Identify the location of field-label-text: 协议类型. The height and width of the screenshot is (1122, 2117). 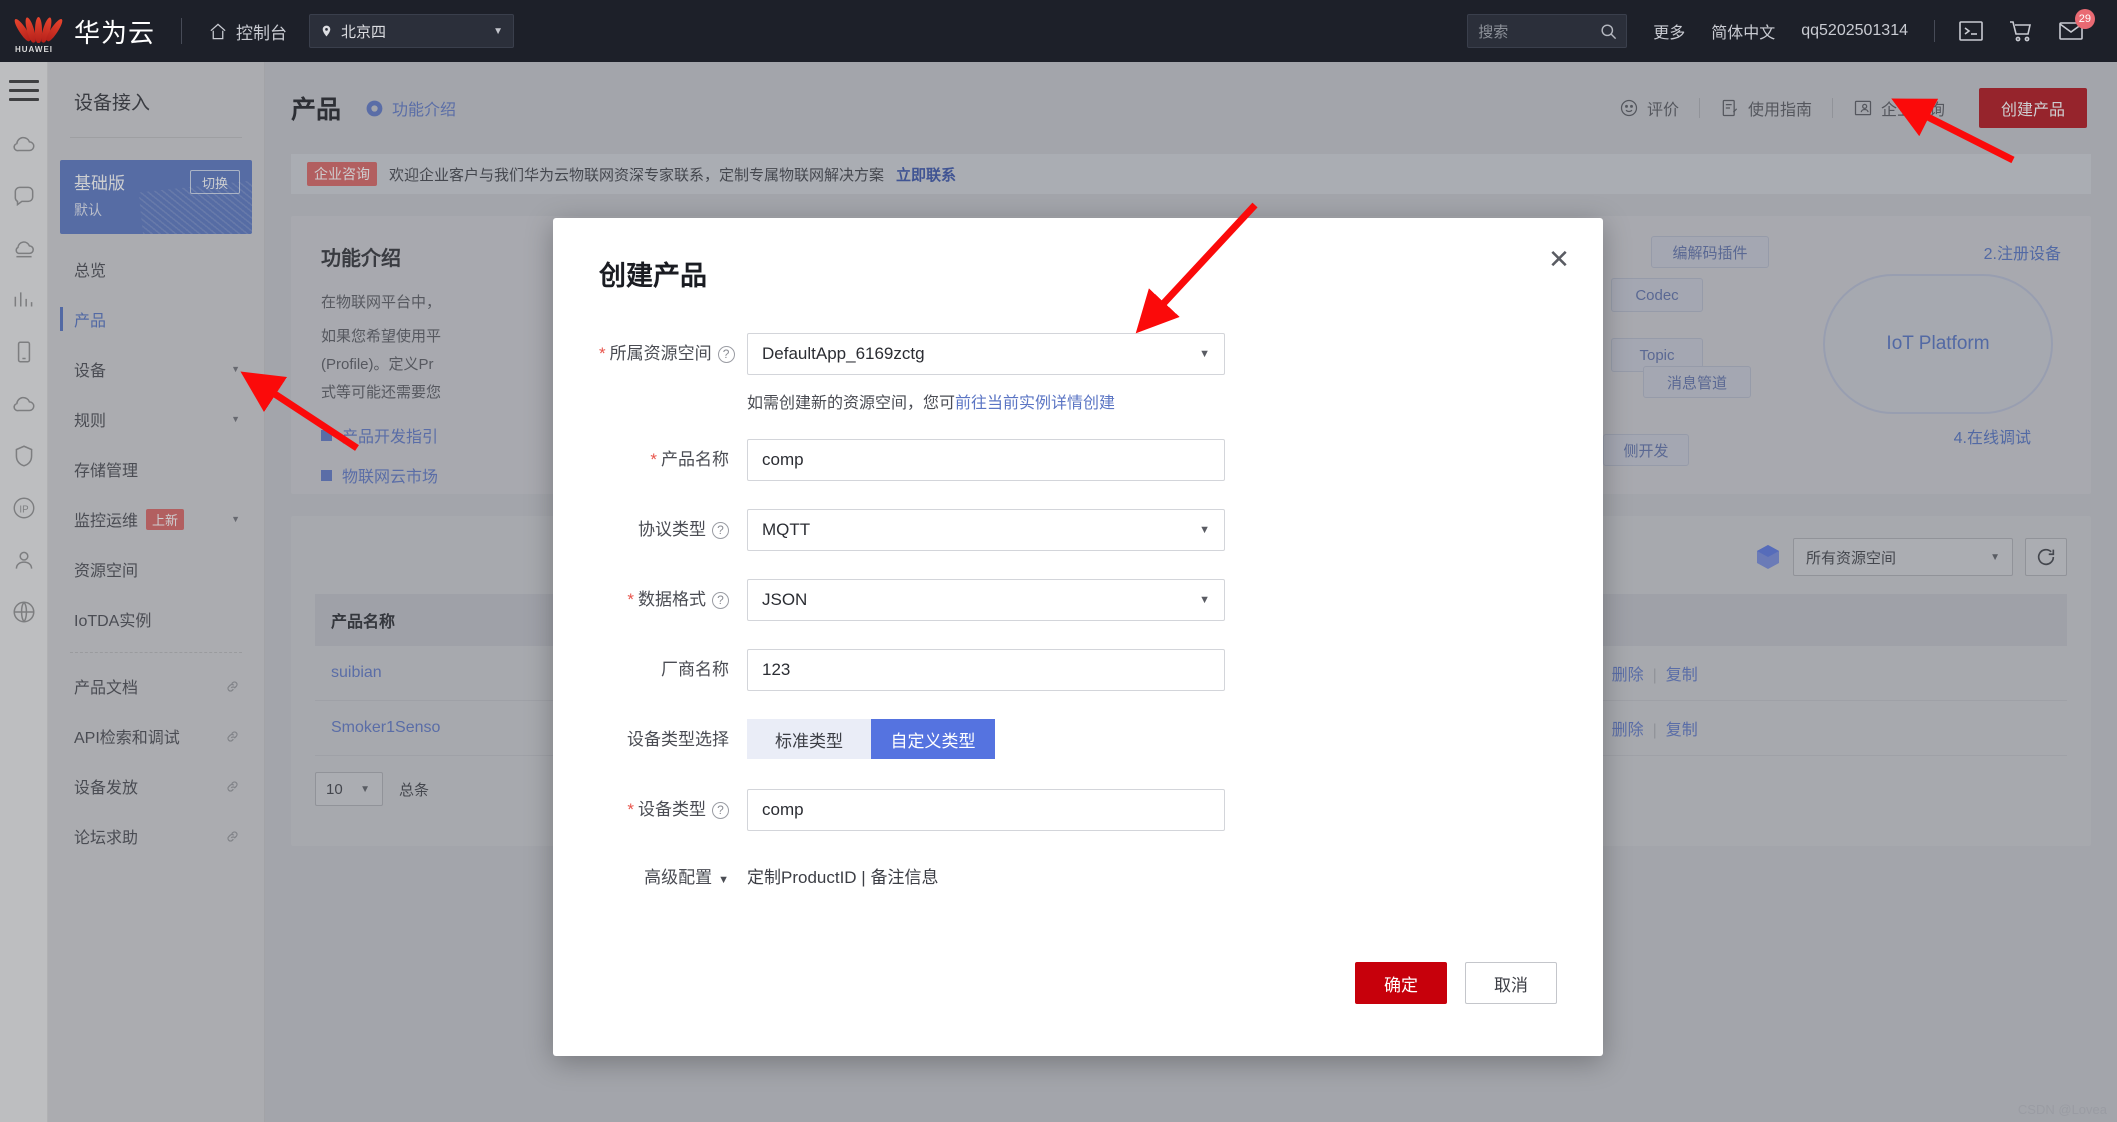
(672, 529).